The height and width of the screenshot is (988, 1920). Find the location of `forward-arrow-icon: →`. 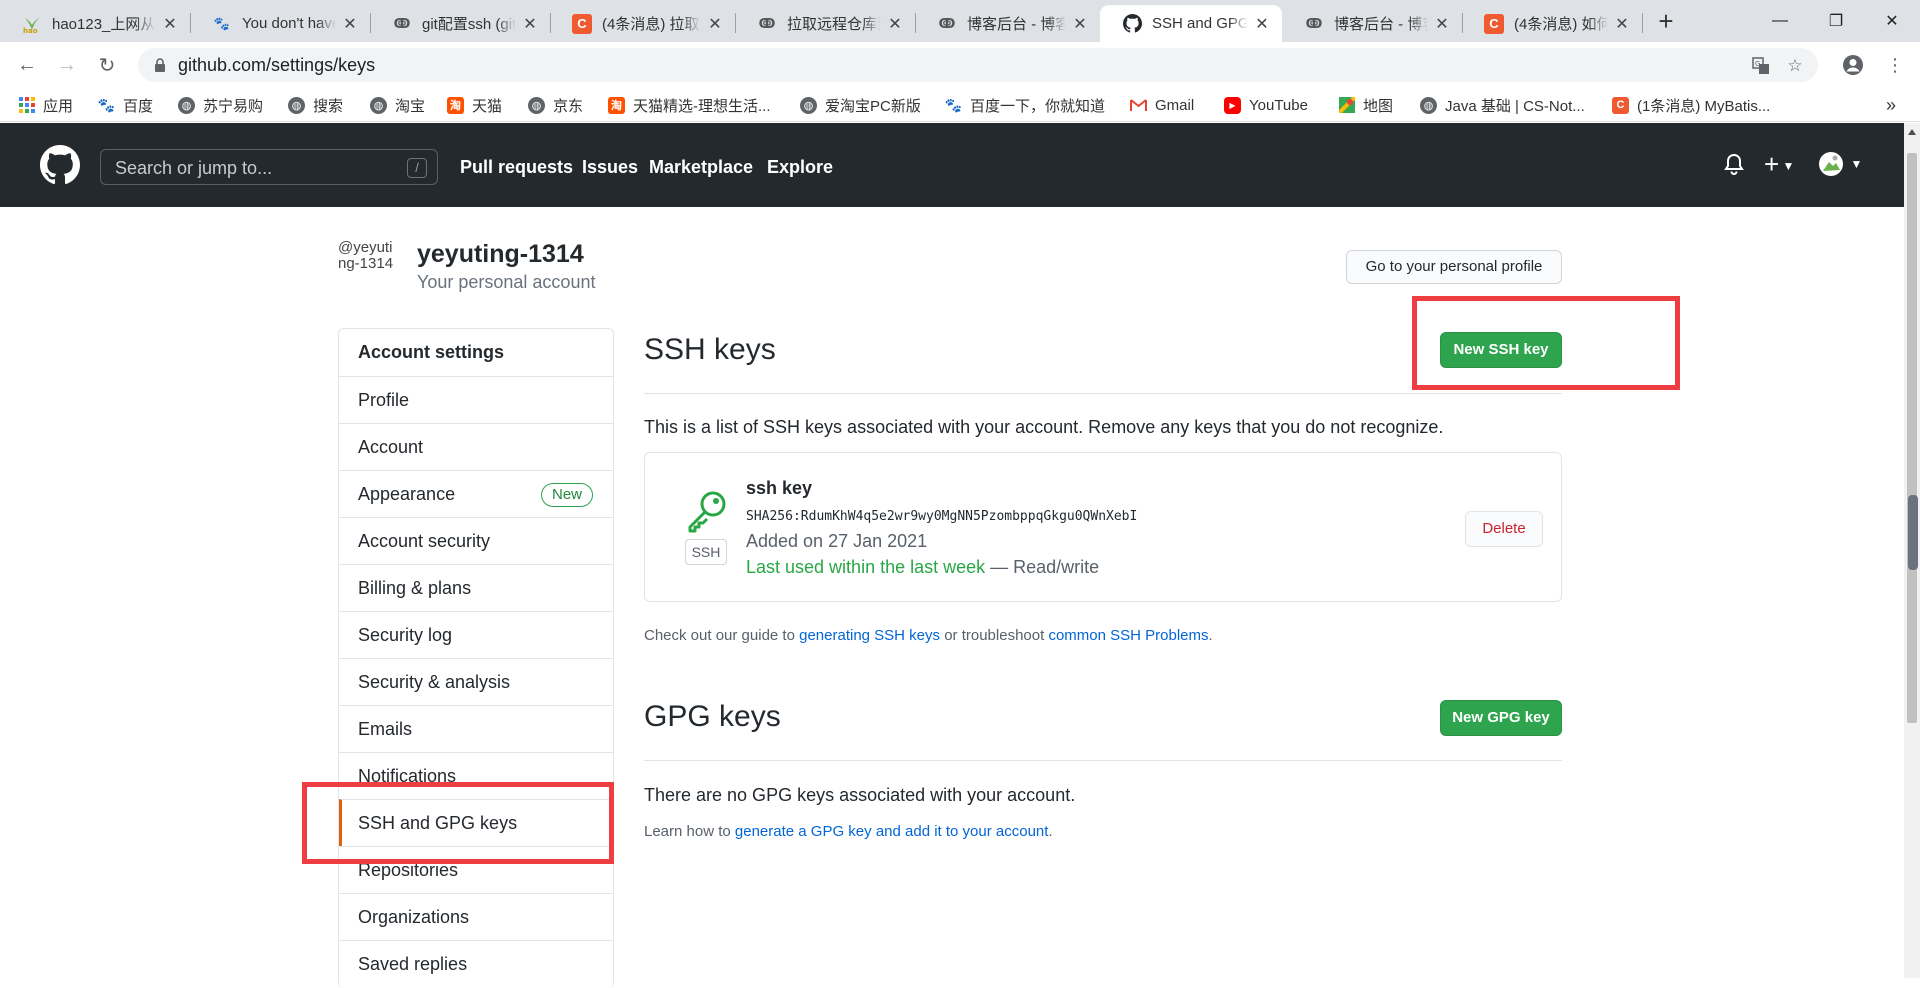

forward-arrow-icon: → is located at coordinates (67, 65).